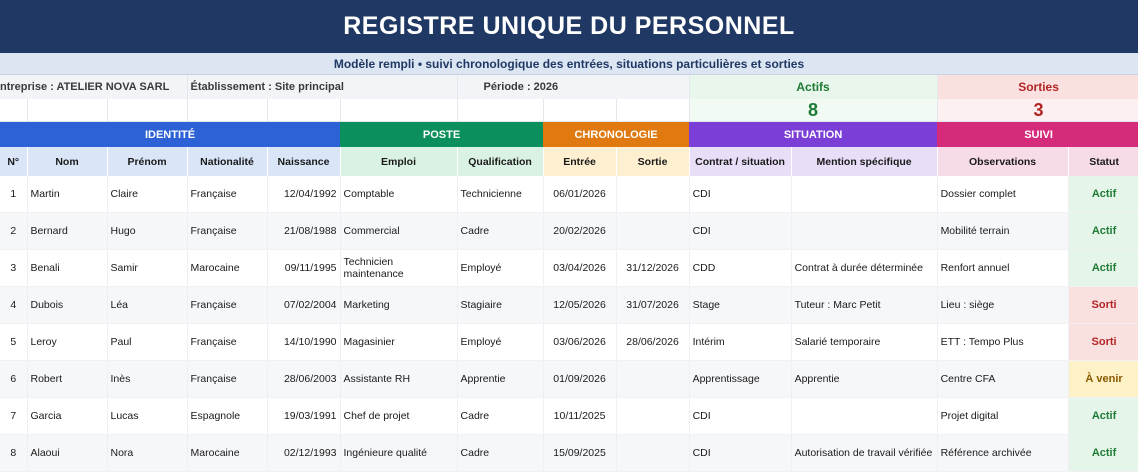 This screenshot has height=472, width=1138. Describe the element at coordinates (740, 268) in the screenshot. I see `cell-contrat: CDD` at that location.